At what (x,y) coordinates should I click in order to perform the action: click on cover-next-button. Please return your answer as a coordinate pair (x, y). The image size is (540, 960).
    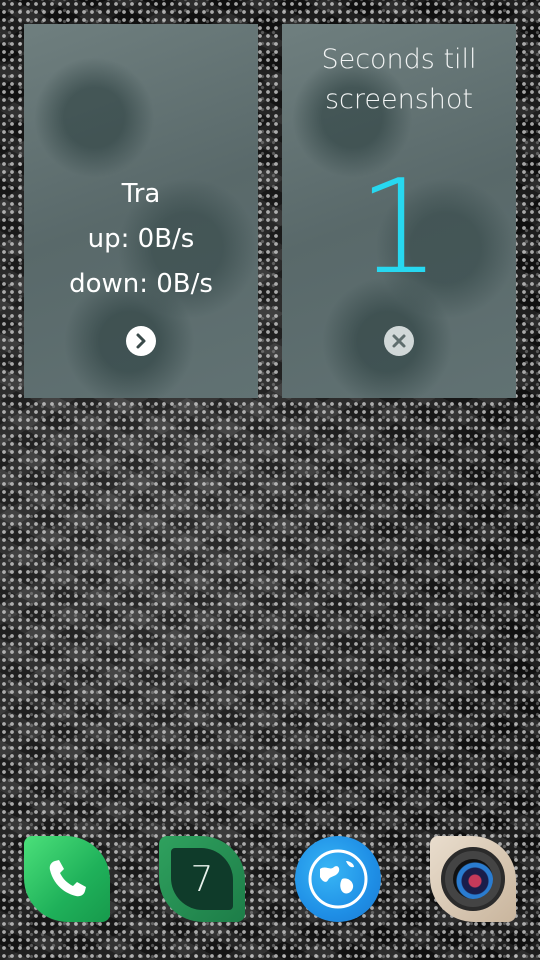
    Looking at the image, I should click on (141, 341).